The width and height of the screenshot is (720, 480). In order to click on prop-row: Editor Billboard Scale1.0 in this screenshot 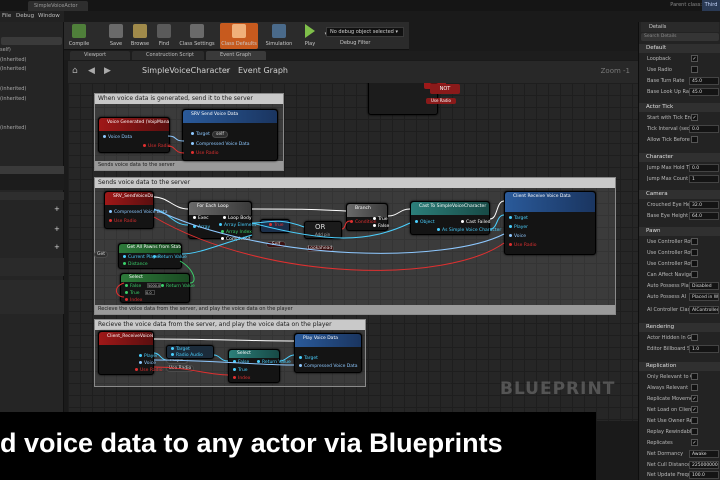, I will do `click(679, 349)`.